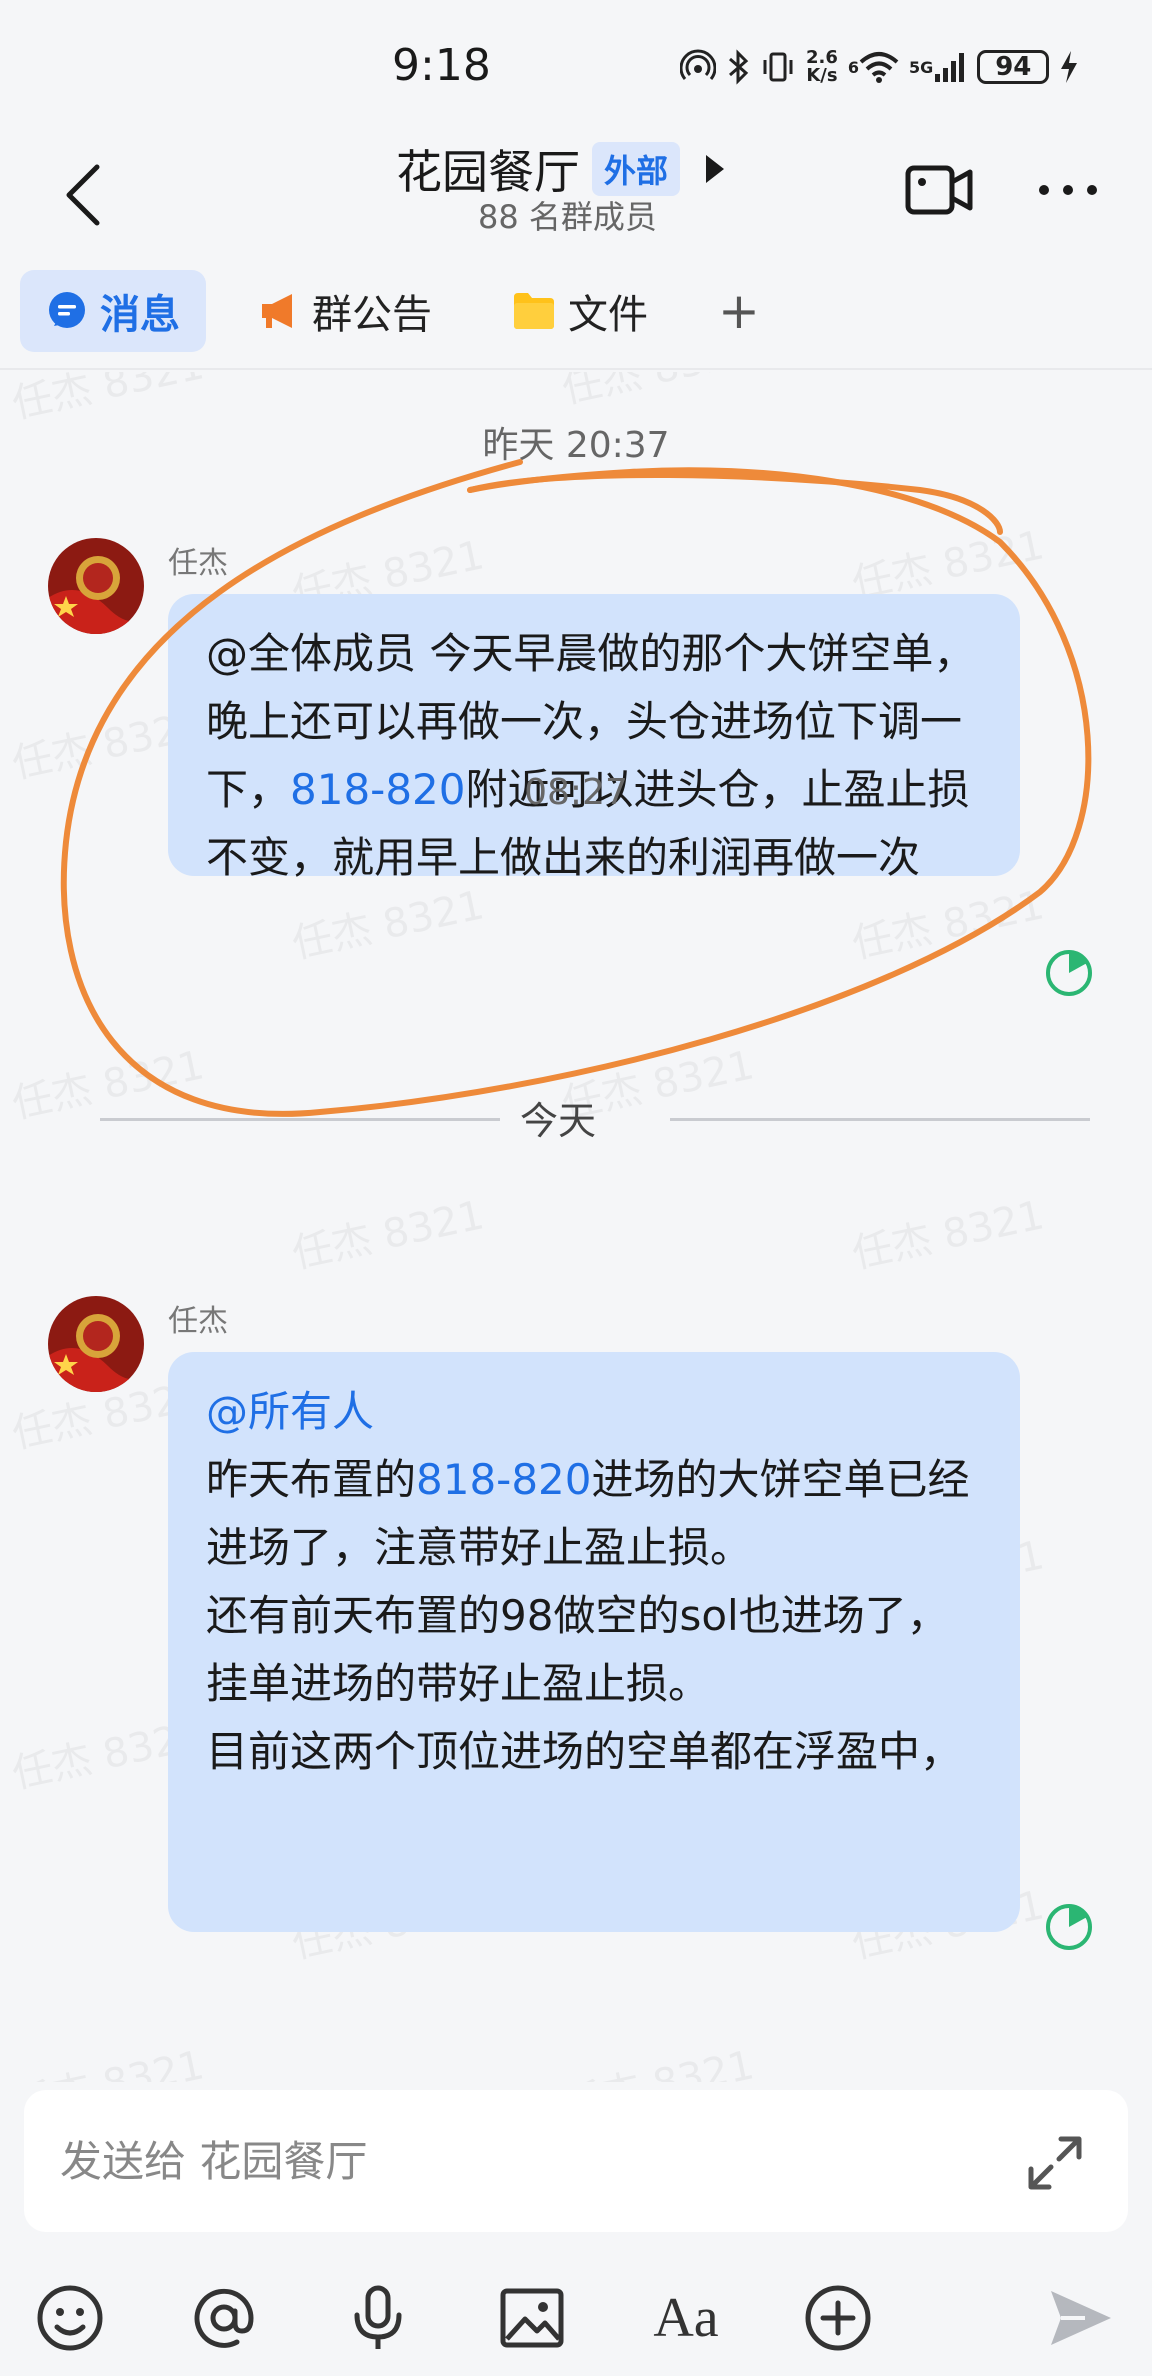 This screenshot has width=1152, height=2376. I want to click on voice-button, so click(378, 2318).